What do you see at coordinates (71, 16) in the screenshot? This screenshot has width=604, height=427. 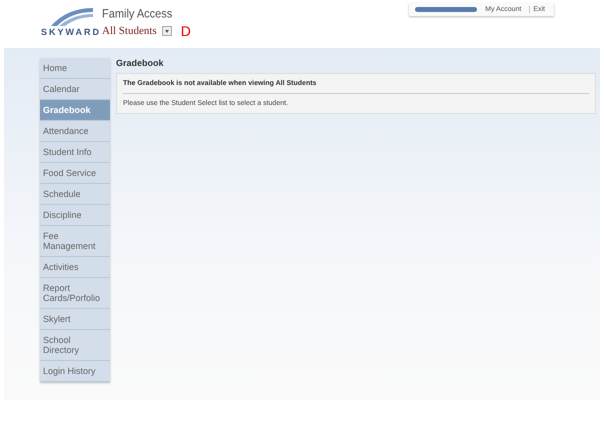 I see `swoosh-icon` at bounding box center [71, 16].